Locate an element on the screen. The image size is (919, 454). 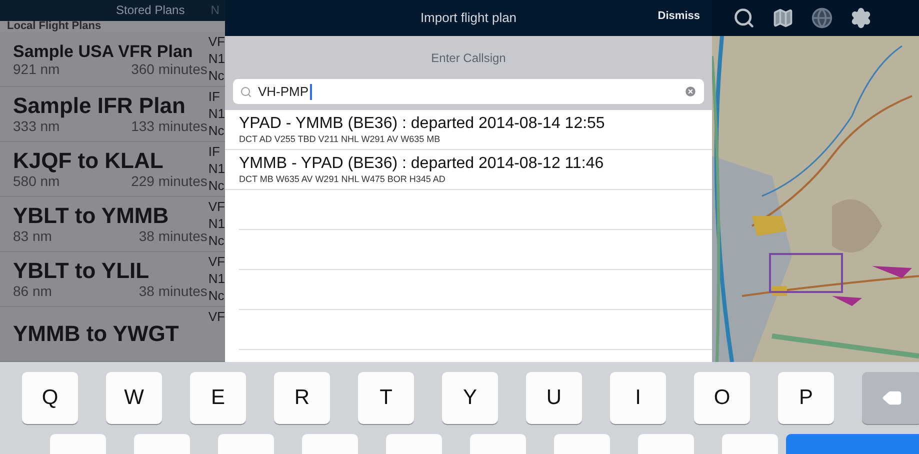
plan-name: Sample IFR Plan is located at coordinates (99, 106).